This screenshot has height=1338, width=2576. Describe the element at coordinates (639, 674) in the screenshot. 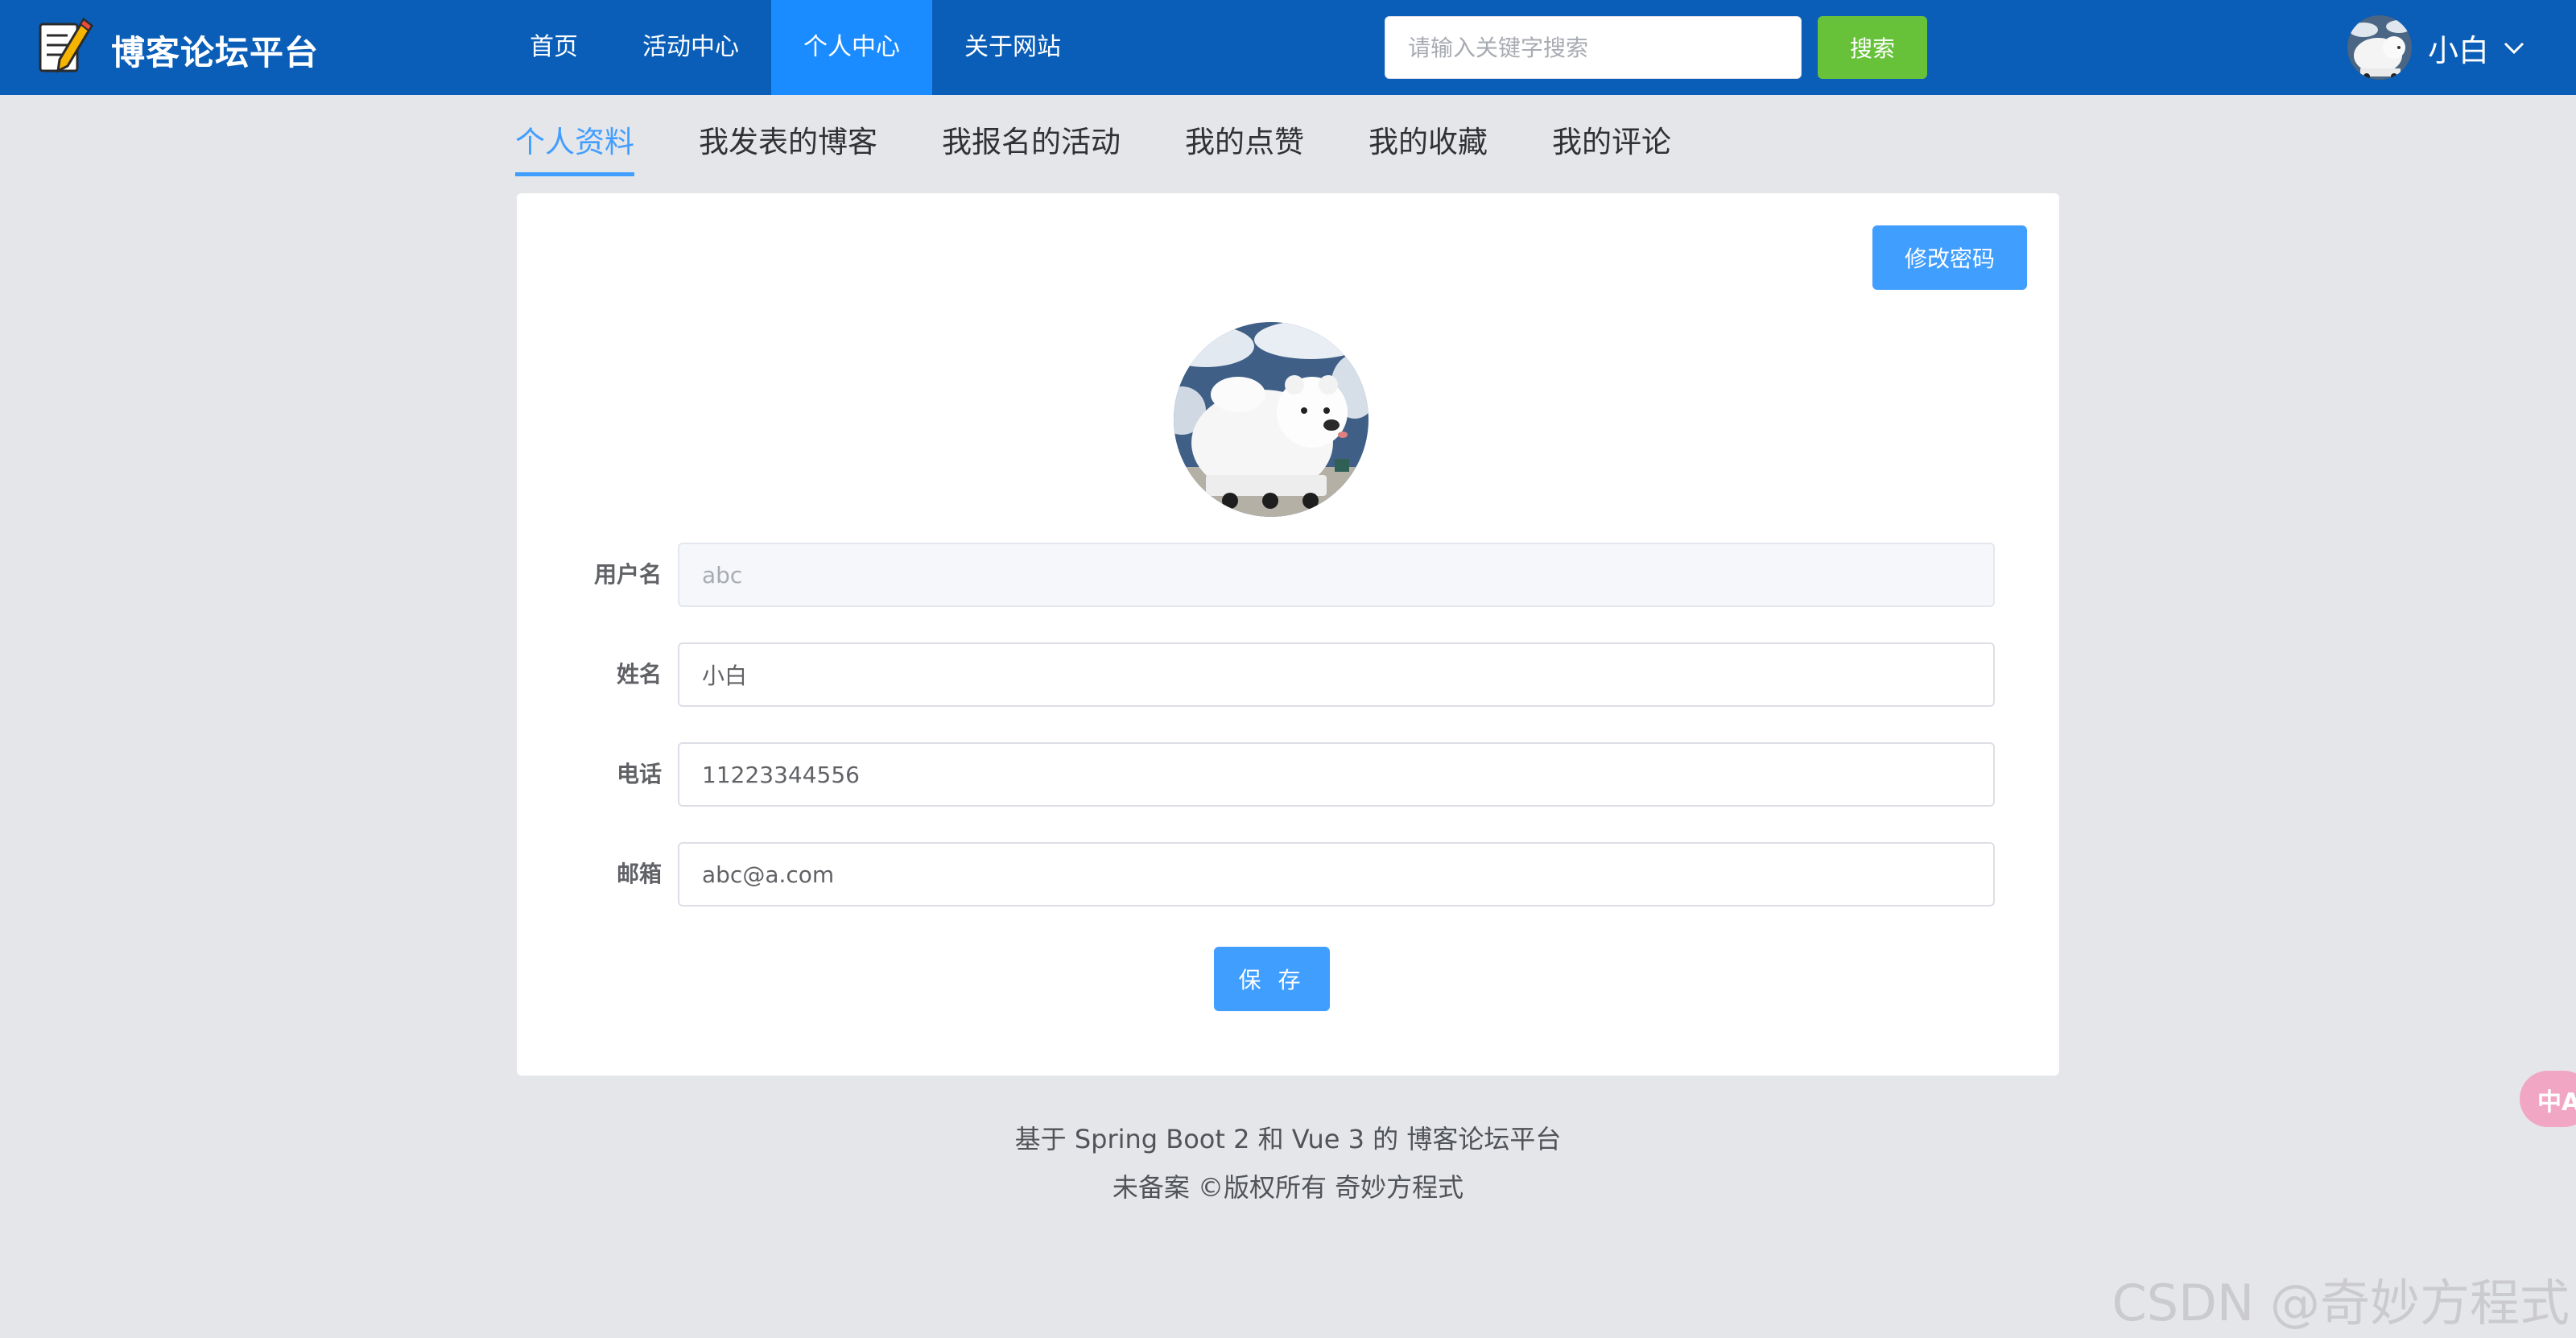

I see `name-label: 姓名` at that location.